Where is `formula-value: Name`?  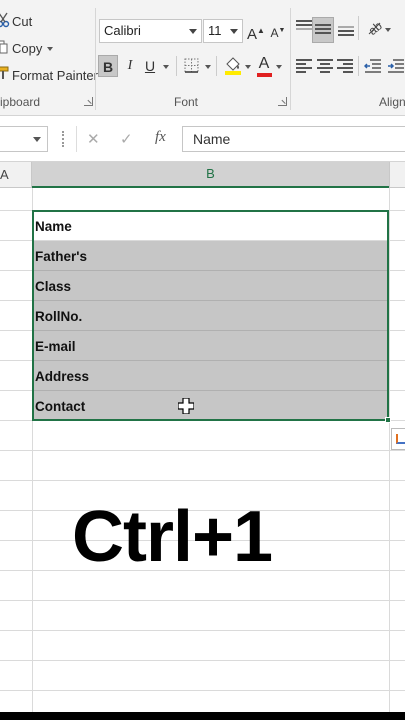
formula-value: Name is located at coordinates (212, 139).